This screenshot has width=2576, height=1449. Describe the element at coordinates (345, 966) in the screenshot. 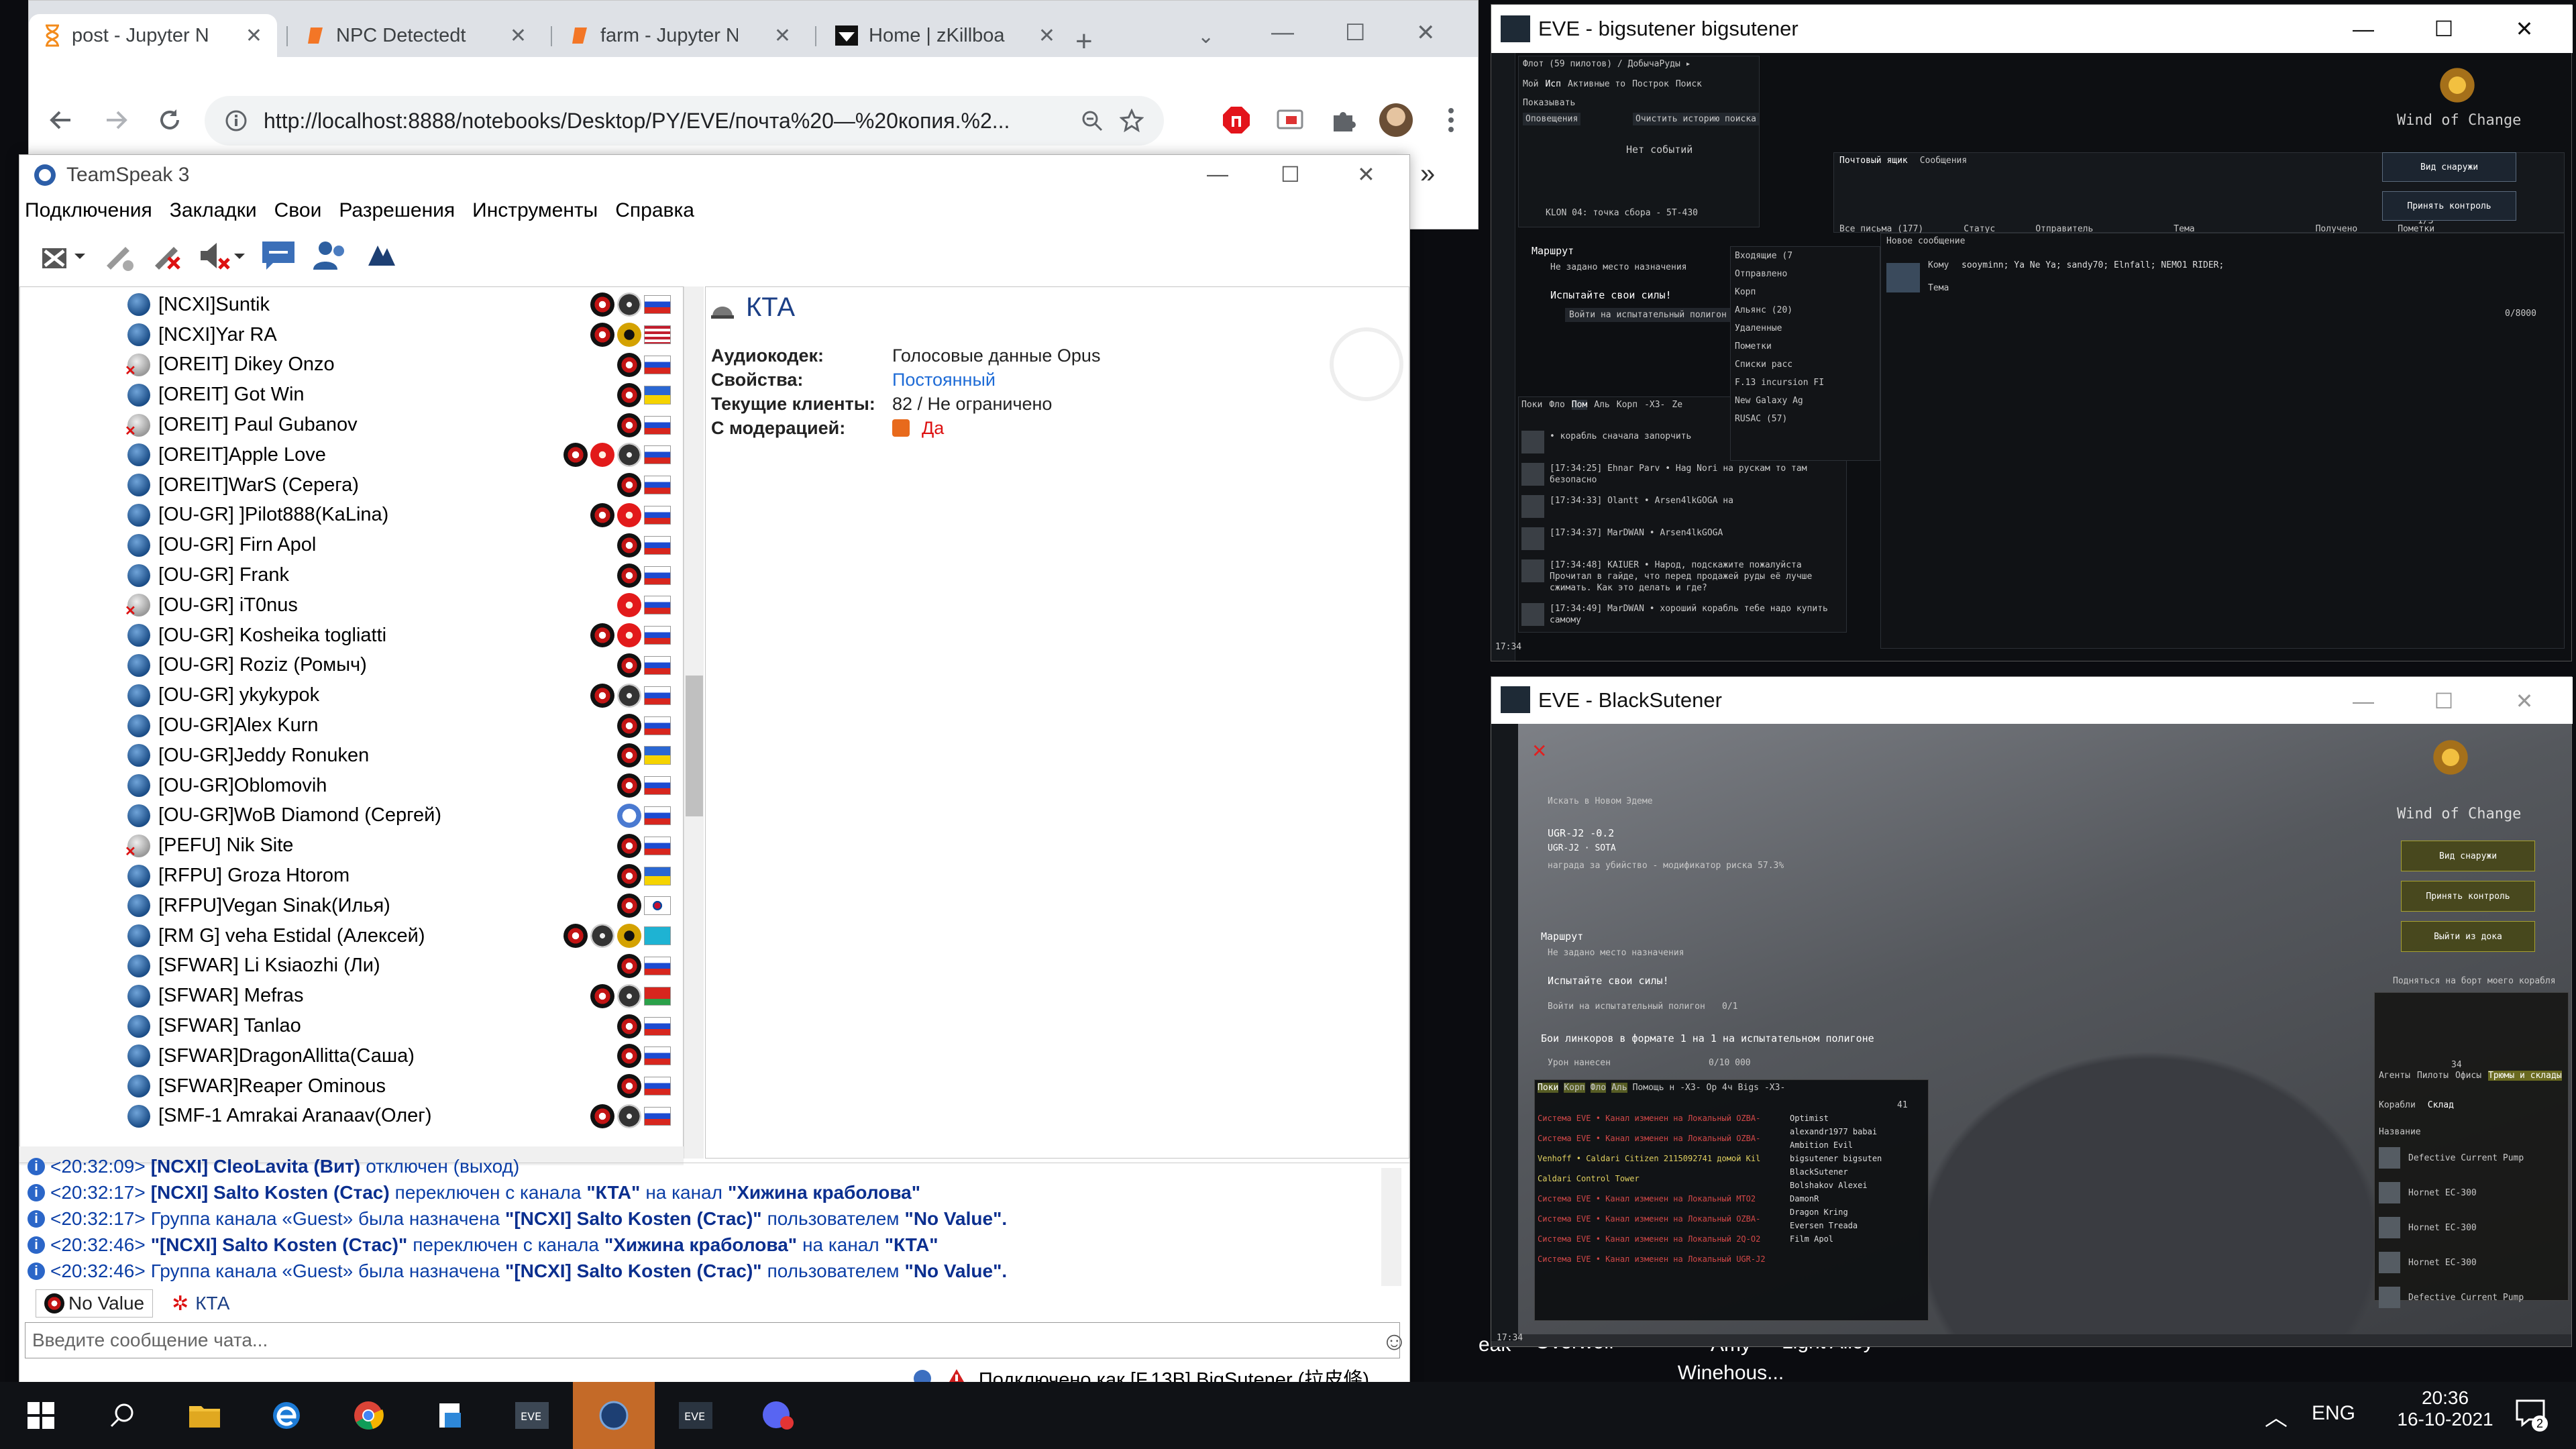

I see `client-row: [SFWAR] Li Ksiaozhi (Ли)` at that location.